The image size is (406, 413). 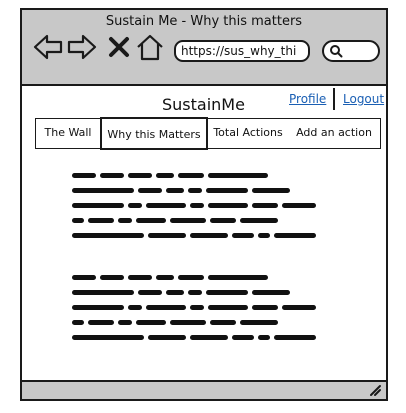 I want to click on tab-why-this-matters: Why this Matters, so click(x=154, y=133).